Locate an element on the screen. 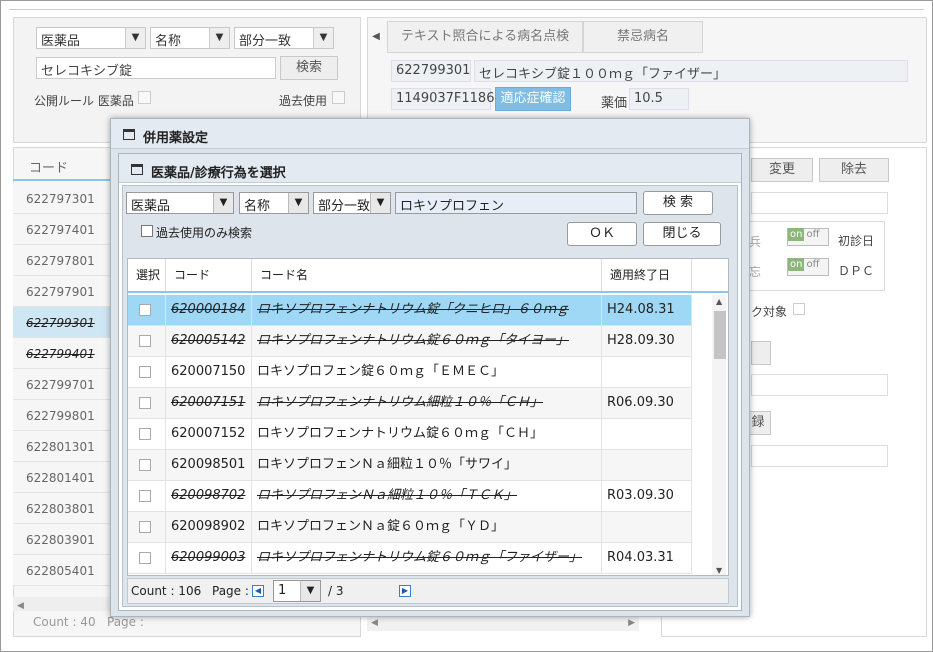 This screenshot has width=933, height=652. left-list-row: 622801401 is located at coordinates (62, 477).